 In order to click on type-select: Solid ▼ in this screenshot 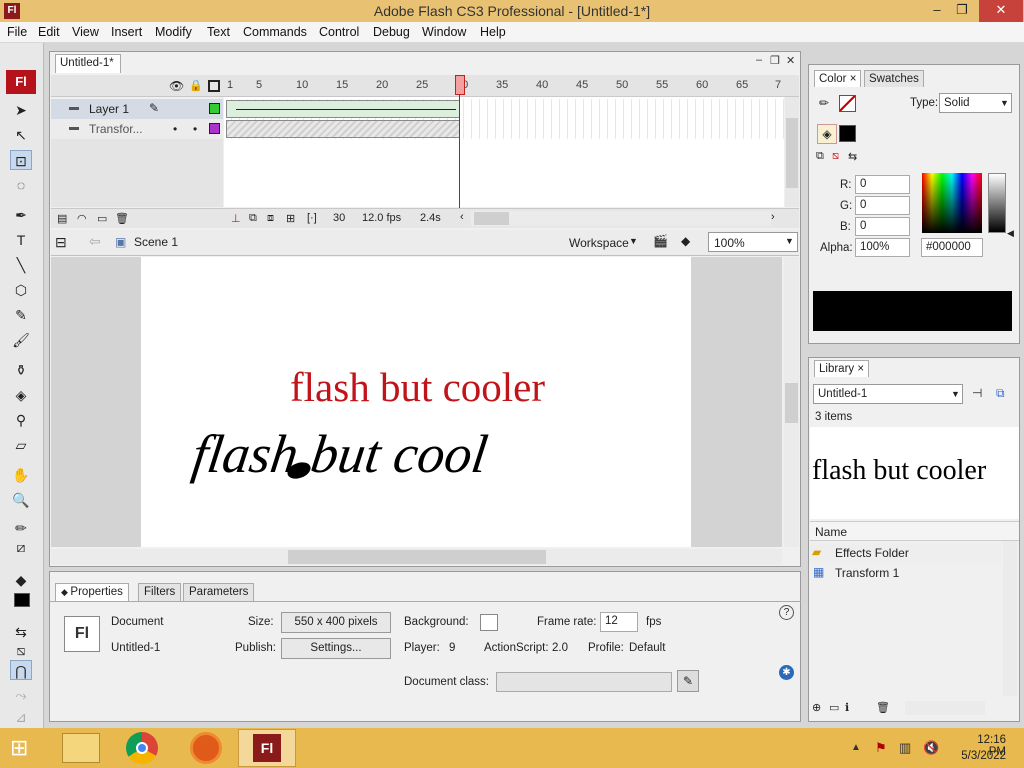, I will do `click(975, 103)`.